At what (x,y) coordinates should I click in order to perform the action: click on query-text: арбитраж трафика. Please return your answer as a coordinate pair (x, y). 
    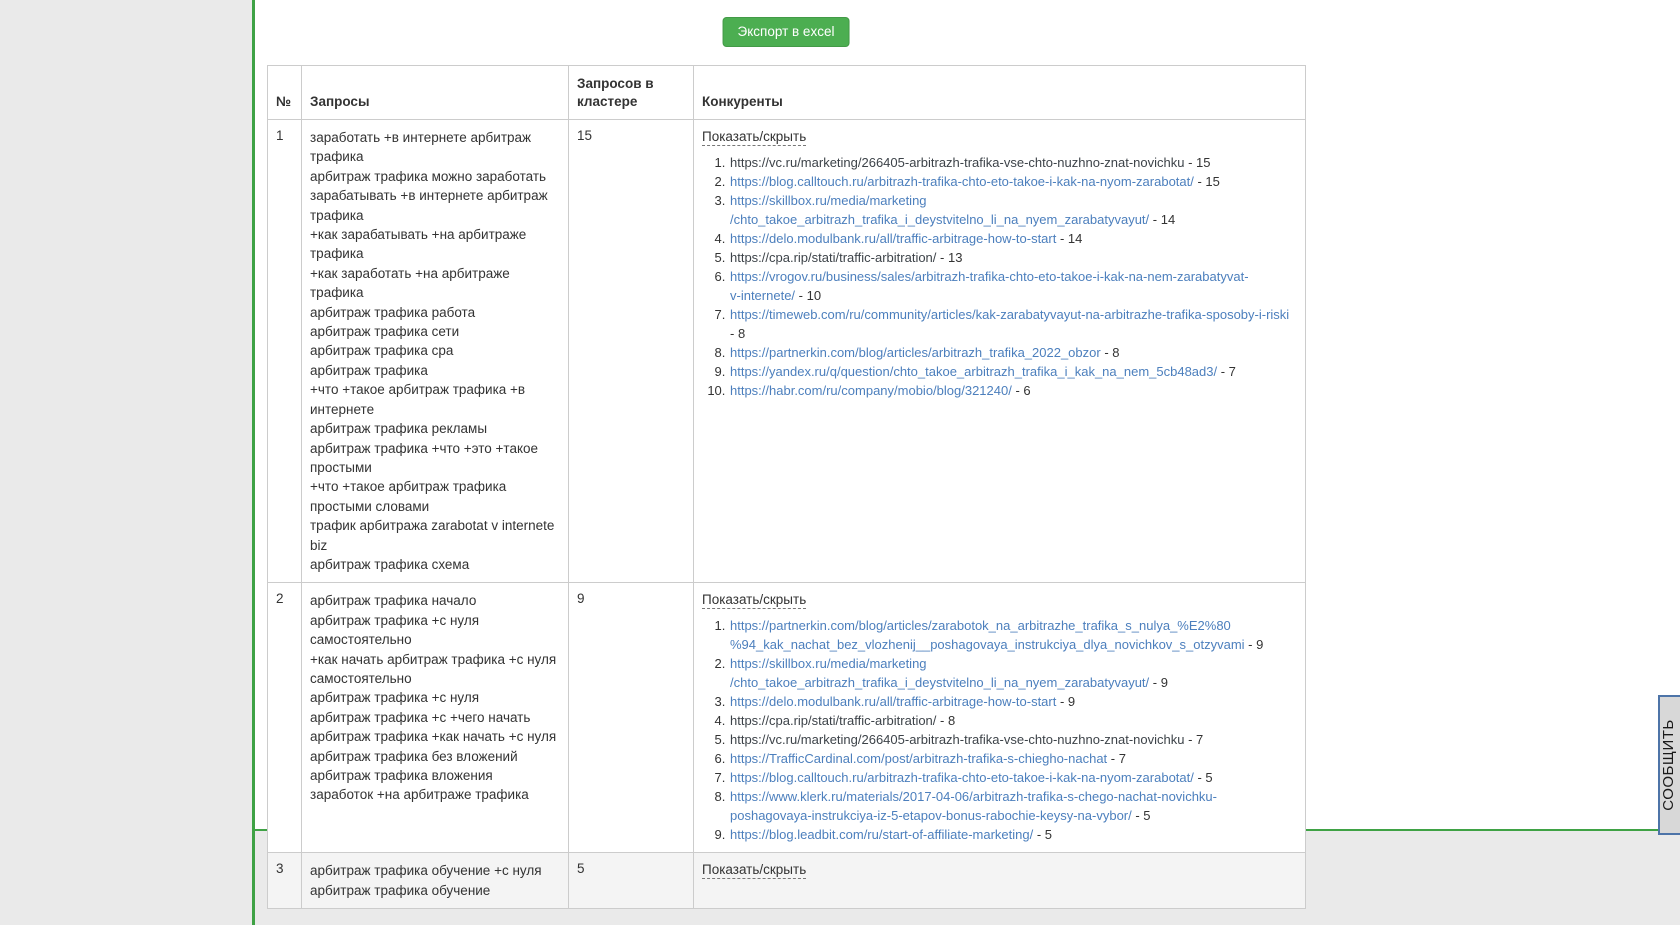
    Looking at the image, I should click on (369, 370).